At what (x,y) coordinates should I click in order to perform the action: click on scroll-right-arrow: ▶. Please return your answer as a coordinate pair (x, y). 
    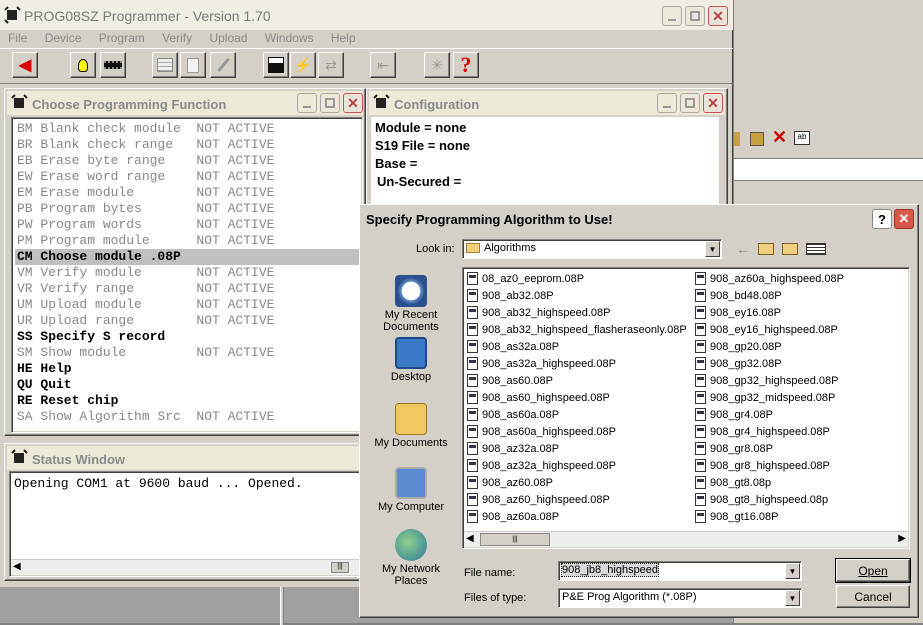
    Looking at the image, I should click on (902, 538).